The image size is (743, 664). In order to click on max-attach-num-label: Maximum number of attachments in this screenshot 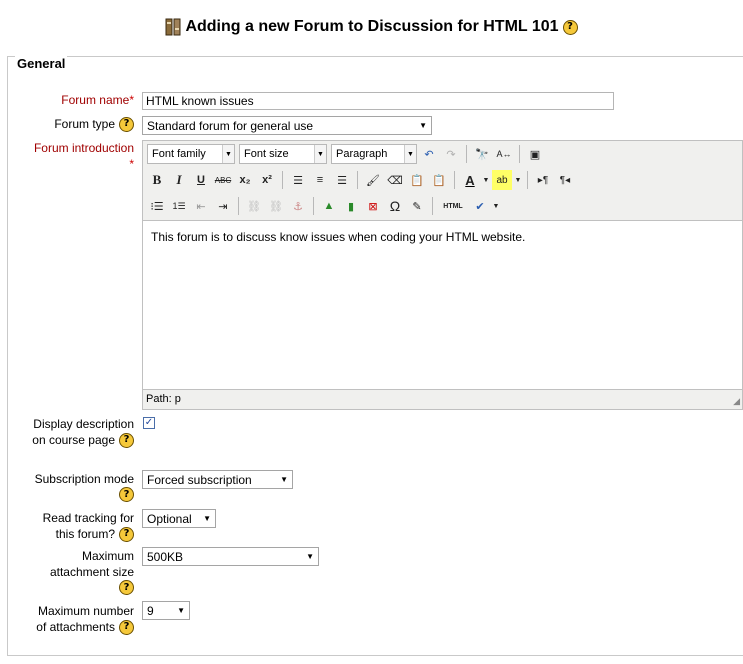, I will do `click(85, 619)`.